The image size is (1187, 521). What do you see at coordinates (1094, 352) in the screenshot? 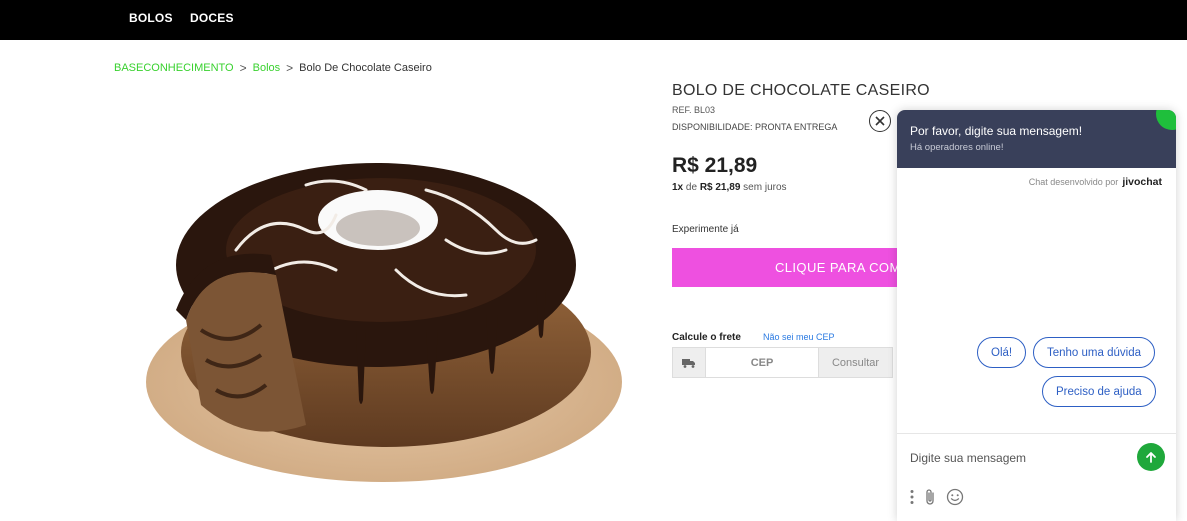
I see `quick-reply-duvida: Tenho uma dúvida` at bounding box center [1094, 352].